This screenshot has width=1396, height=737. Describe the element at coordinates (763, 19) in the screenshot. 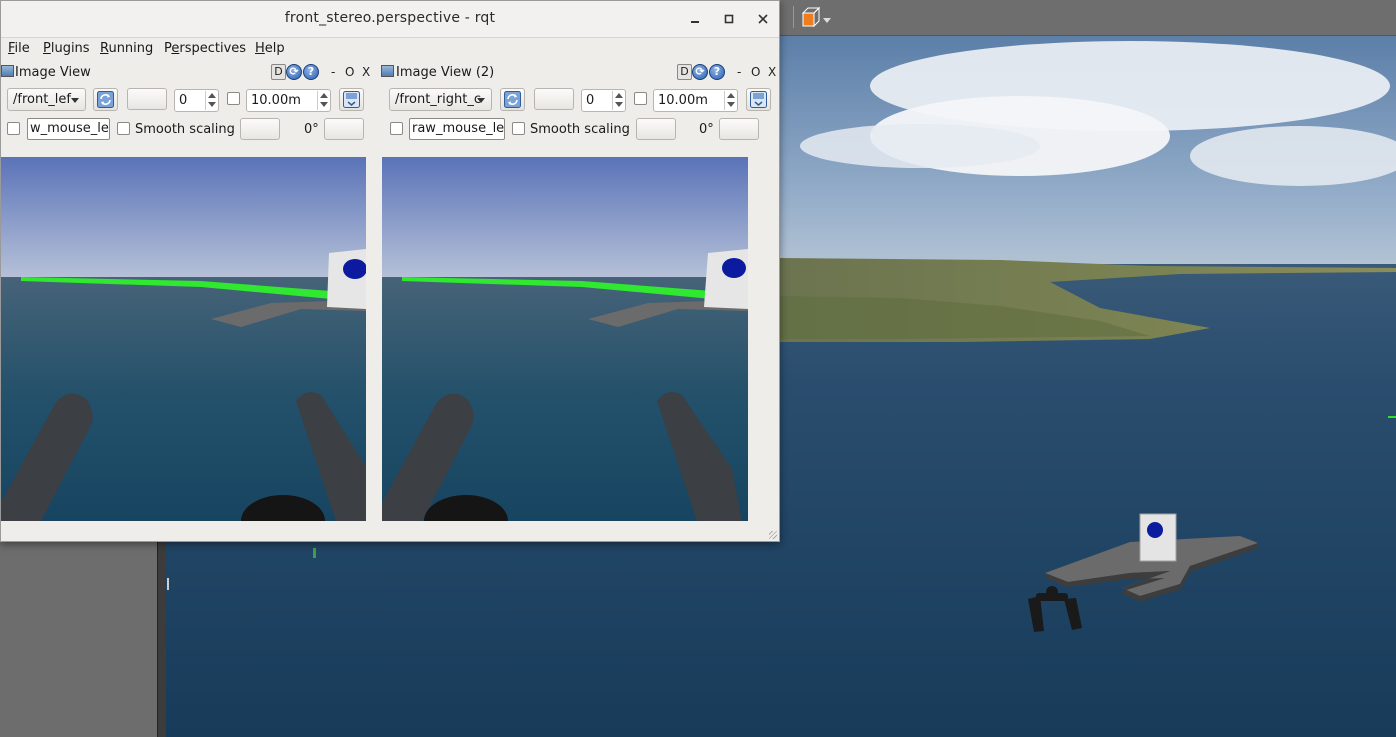

I see `close-icon` at that location.